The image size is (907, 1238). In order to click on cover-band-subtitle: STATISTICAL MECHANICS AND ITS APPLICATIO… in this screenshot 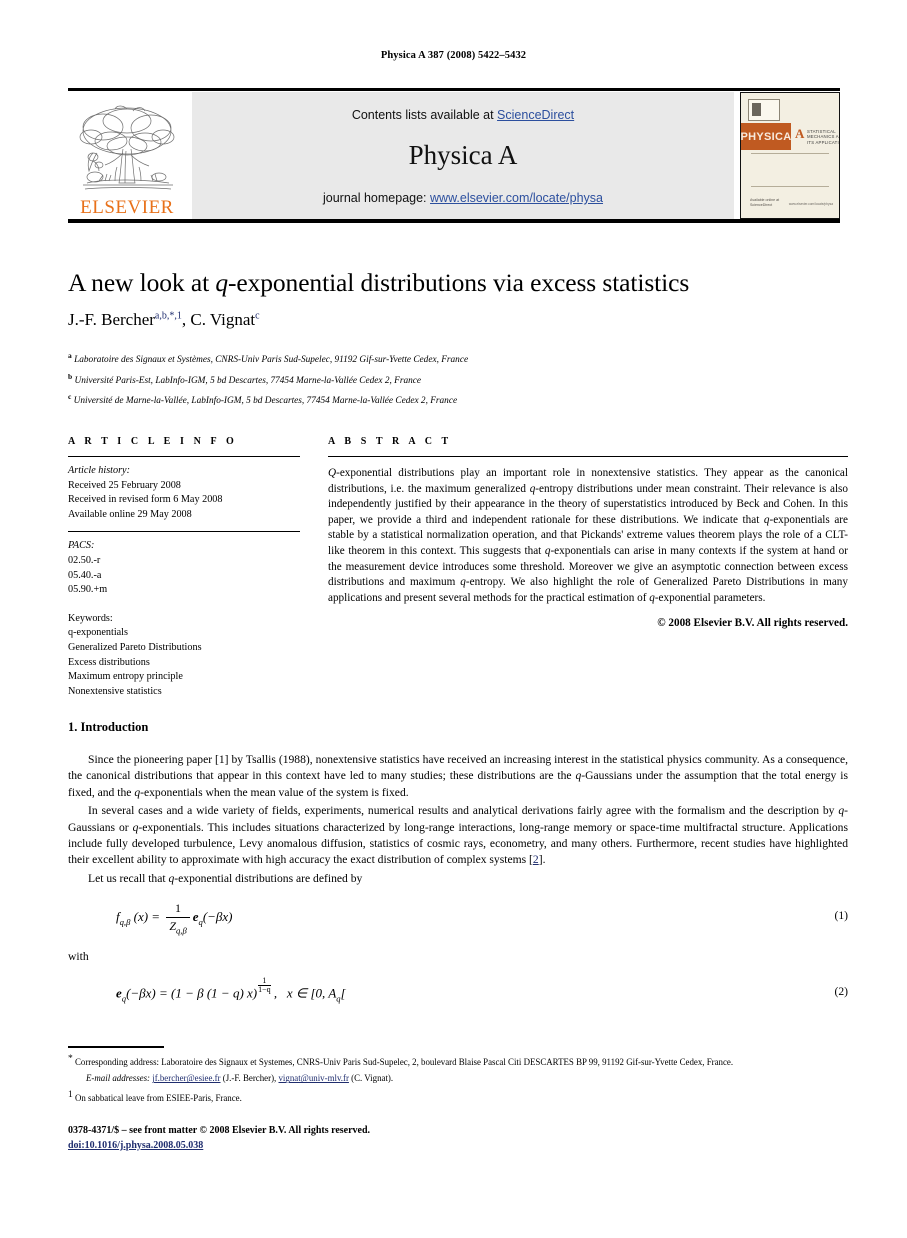, I will do `click(823, 137)`.